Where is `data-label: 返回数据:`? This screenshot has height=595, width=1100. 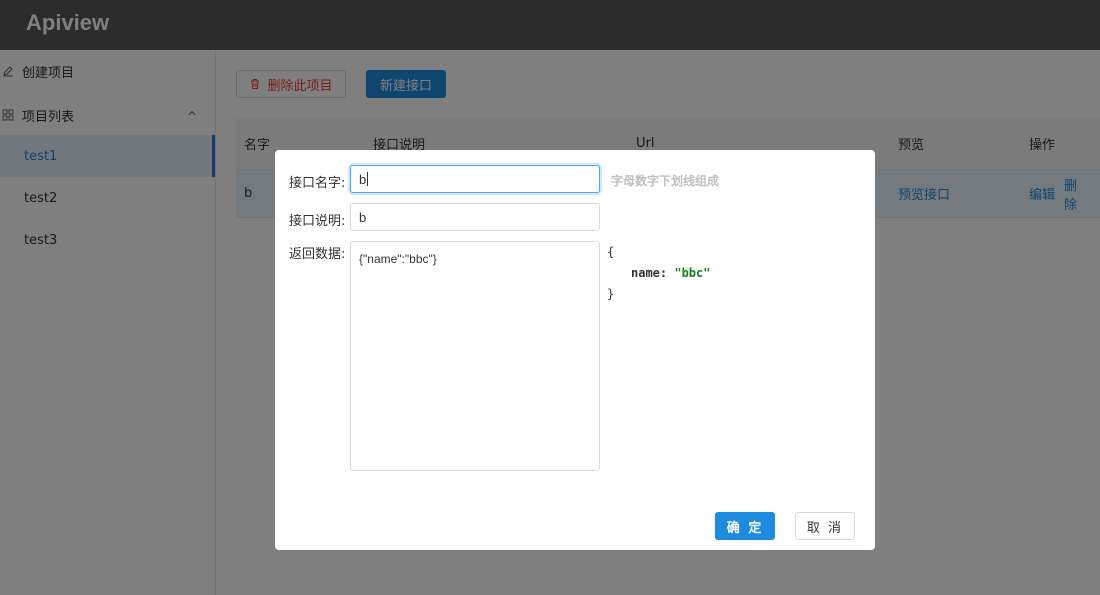
data-label: 返回数据: is located at coordinates (317, 254).